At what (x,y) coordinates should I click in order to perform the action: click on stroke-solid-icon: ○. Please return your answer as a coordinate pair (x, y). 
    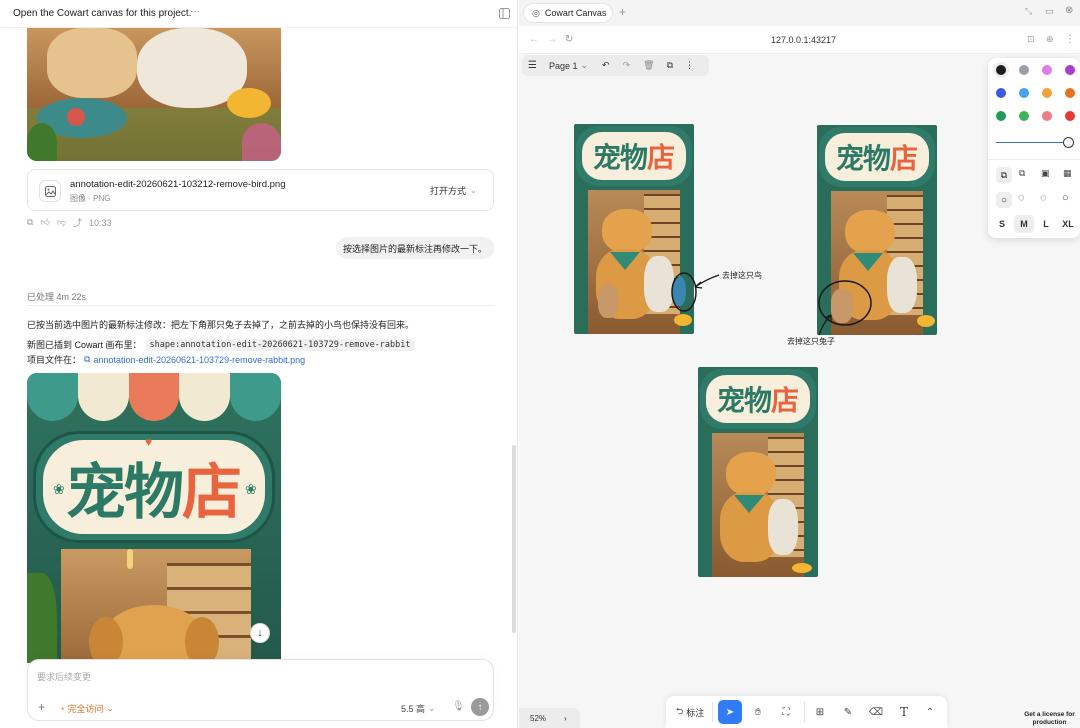
    Looking at the image, I should click on (1004, 200).